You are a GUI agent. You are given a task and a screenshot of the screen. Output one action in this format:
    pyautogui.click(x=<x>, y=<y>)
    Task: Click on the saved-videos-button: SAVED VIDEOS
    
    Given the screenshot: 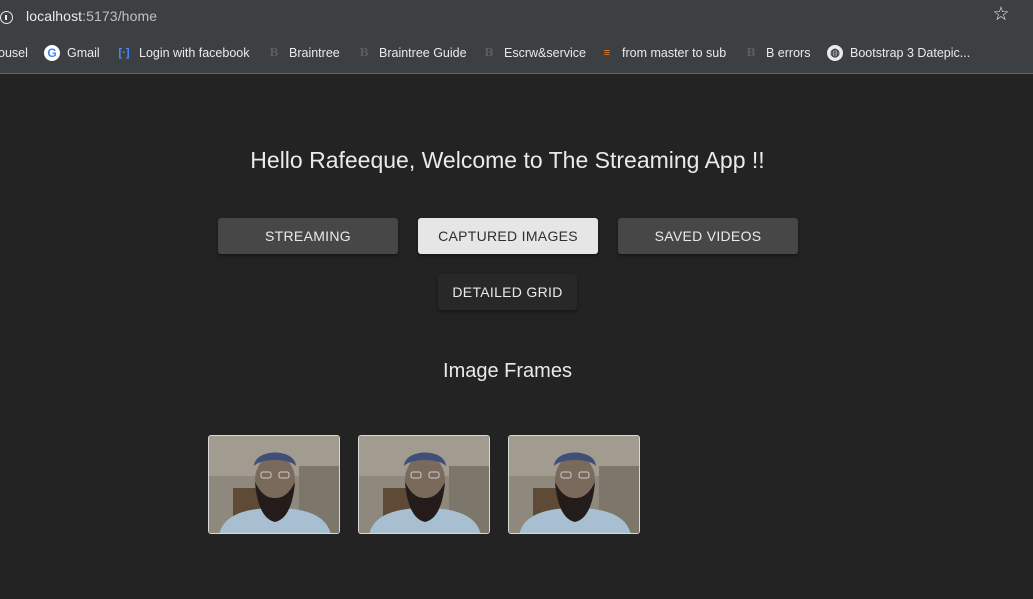 What is the action you would take?
    pyautogui.click(x=708, y=236)
    